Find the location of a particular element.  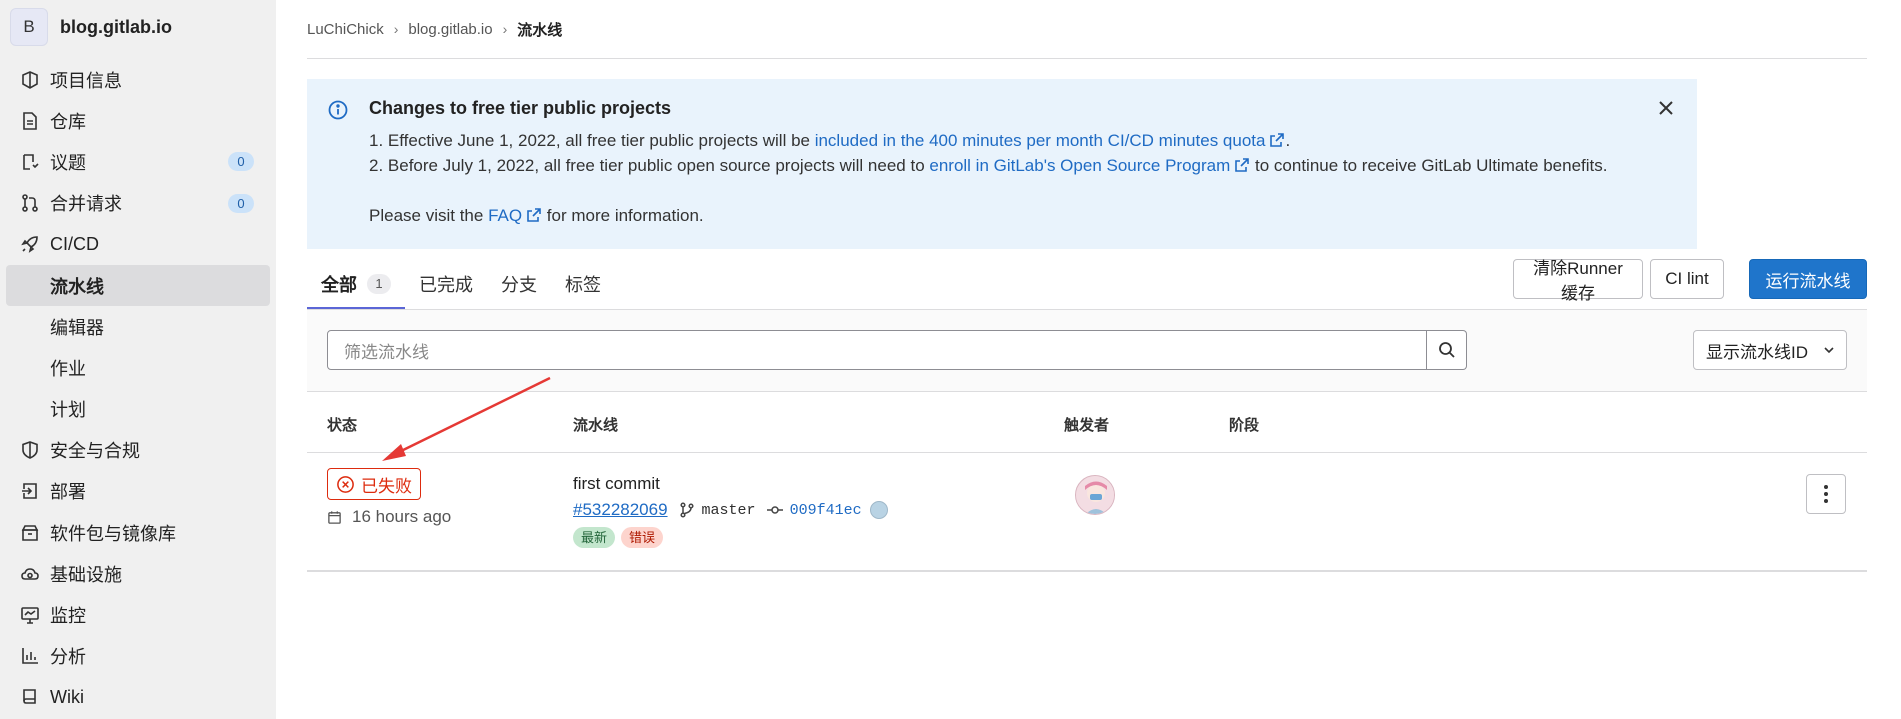

column-header-triggerer: 触发者 is located at coordinates (1087, 425).